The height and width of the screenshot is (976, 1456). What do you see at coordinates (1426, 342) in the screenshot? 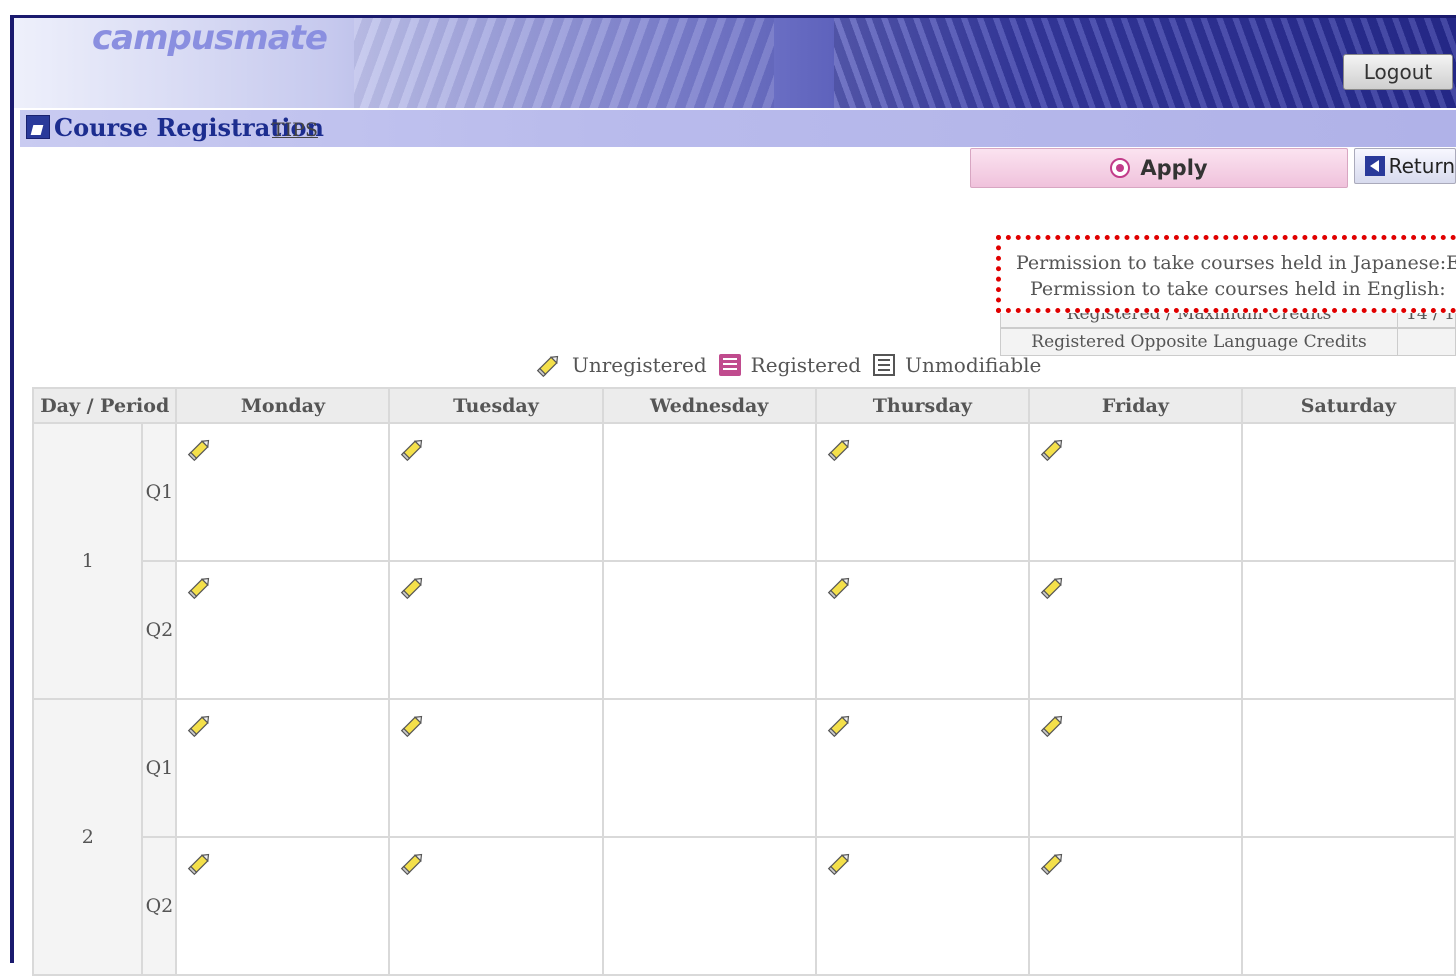
I see `credits-value` at bounding box center [1426, 342].